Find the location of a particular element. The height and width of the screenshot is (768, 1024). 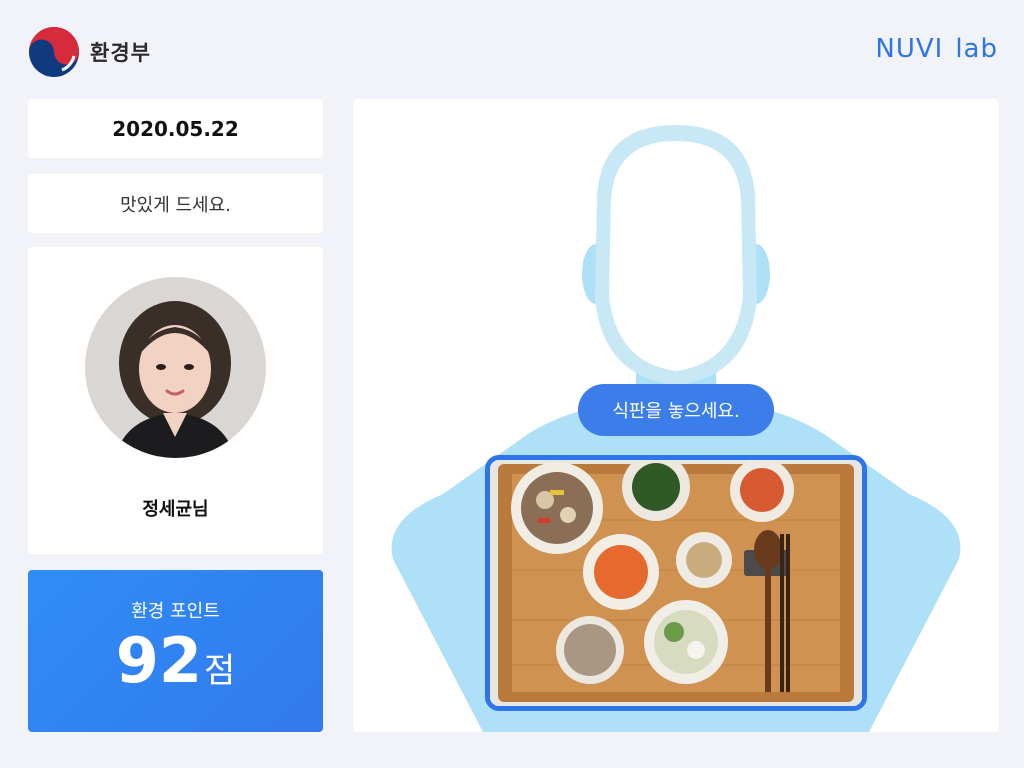

taegeuk-emblem-icon is located at coordinates (54, 52).